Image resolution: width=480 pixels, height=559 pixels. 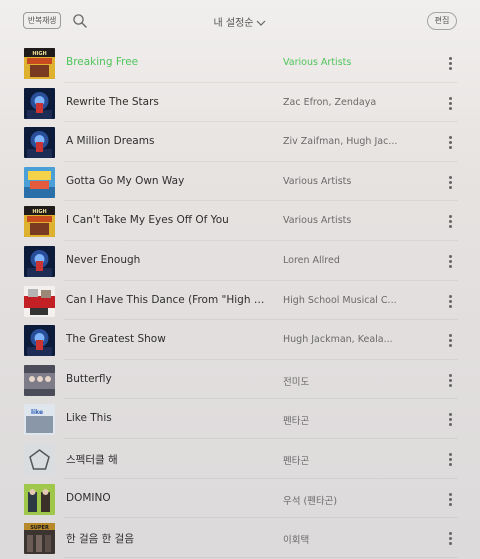 I want to click on track-artist: Loren Allred, so click(x=311, y=260).